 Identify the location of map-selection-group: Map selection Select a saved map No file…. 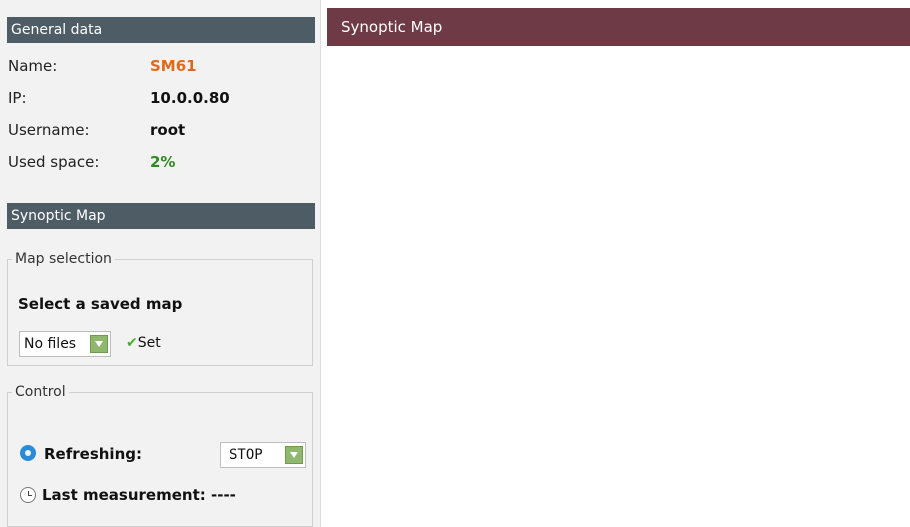
(160, 308).